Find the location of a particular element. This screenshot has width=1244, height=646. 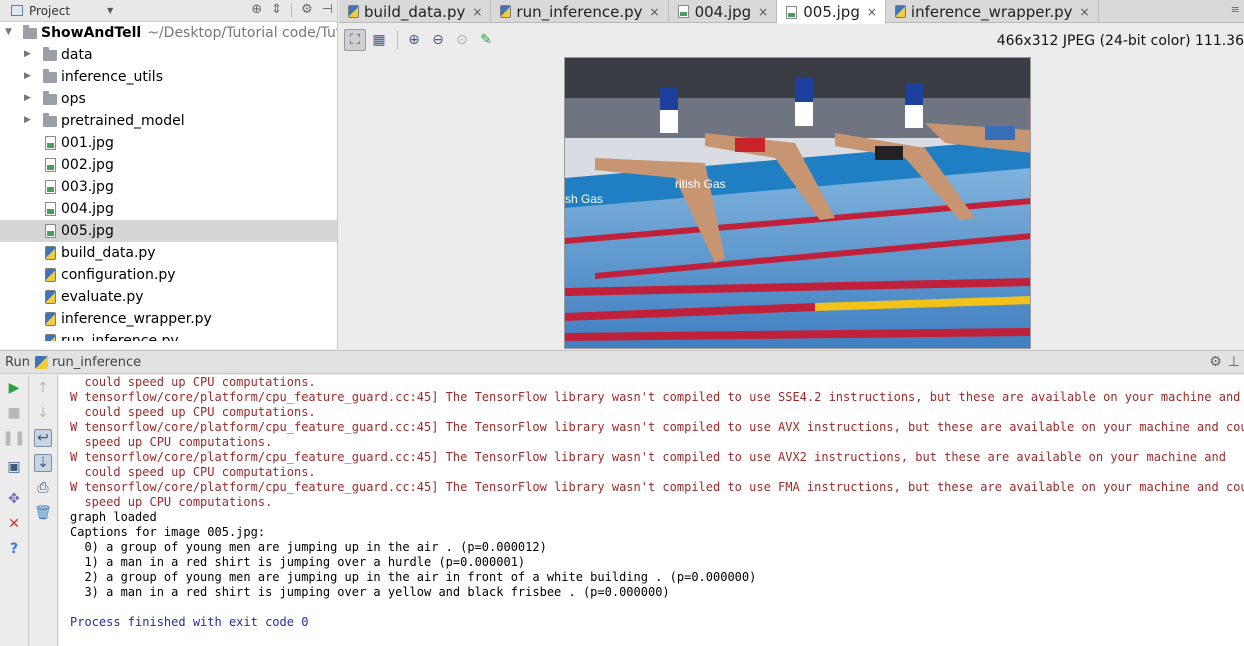

tree-item-004-jpg: 004.jpg is located at coordinates (168, 209).